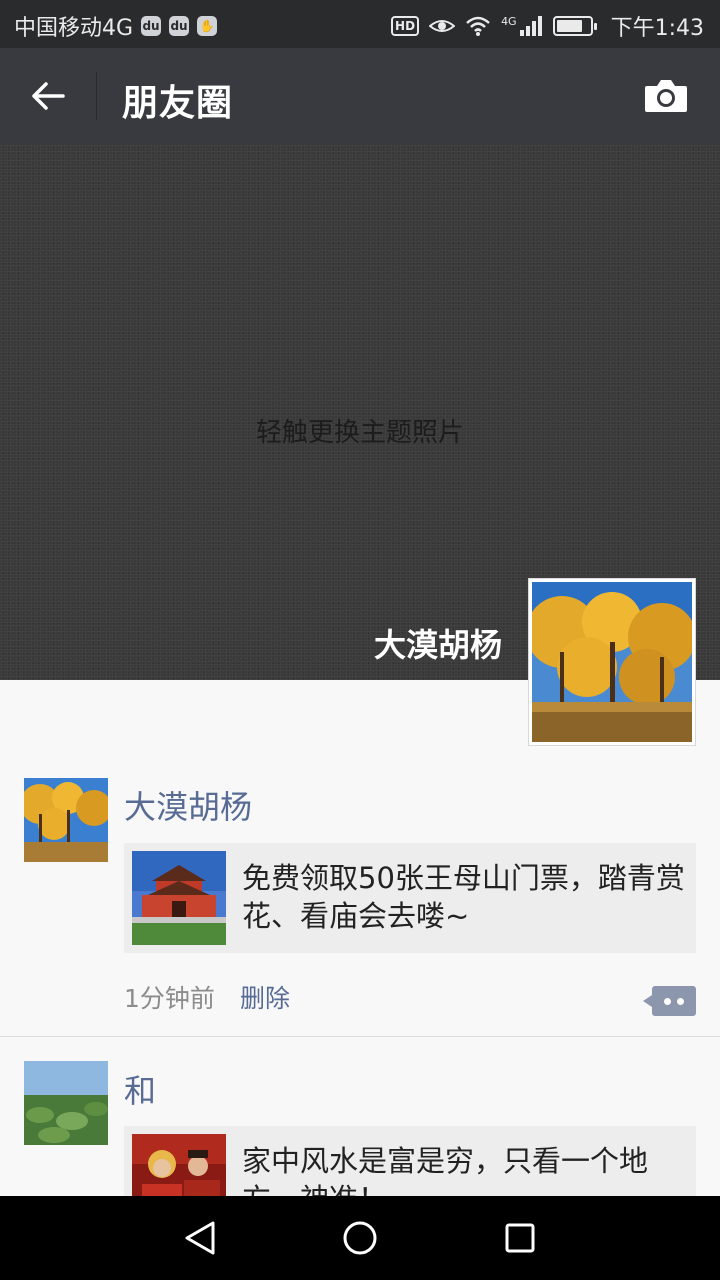  What do you see at coordinates (509, 21) in the screenshot?
I see `network-label: 4G` at bounding box center [509, 21].